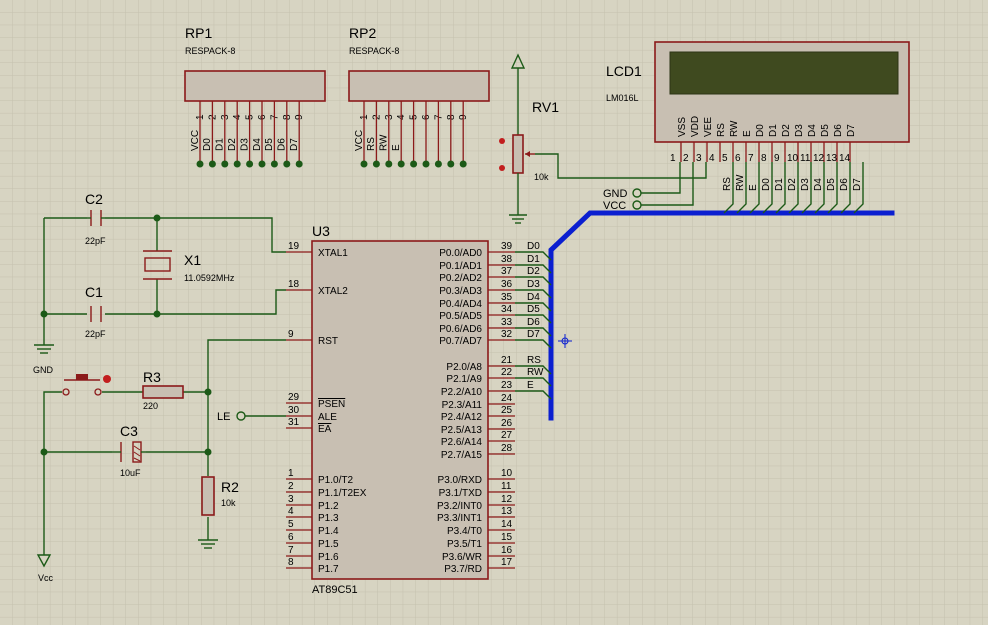  Describe the element at coordinates (844, 184) in the screenshot. I see `bus-entry-label: D6` at that location.